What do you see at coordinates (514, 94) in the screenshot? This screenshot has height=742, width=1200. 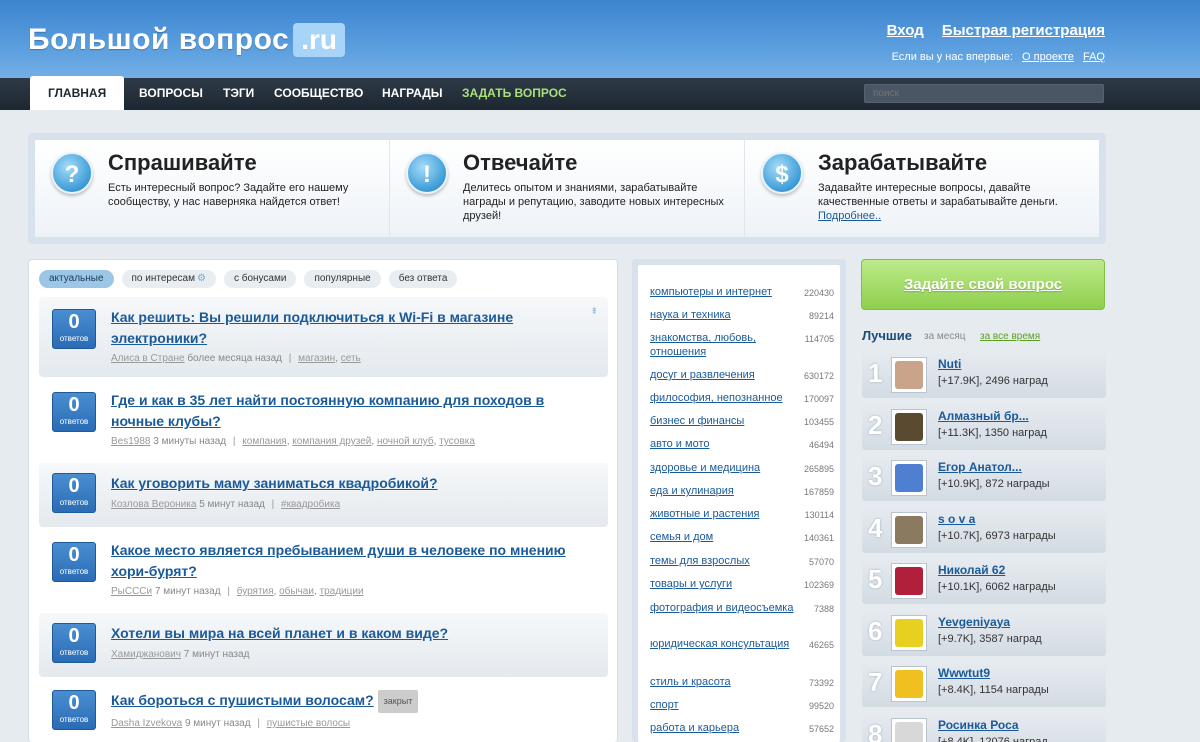 I see `nav-ask-question: ЗАДАТЬ ВОПРОС` at bounding box center [514, 94].